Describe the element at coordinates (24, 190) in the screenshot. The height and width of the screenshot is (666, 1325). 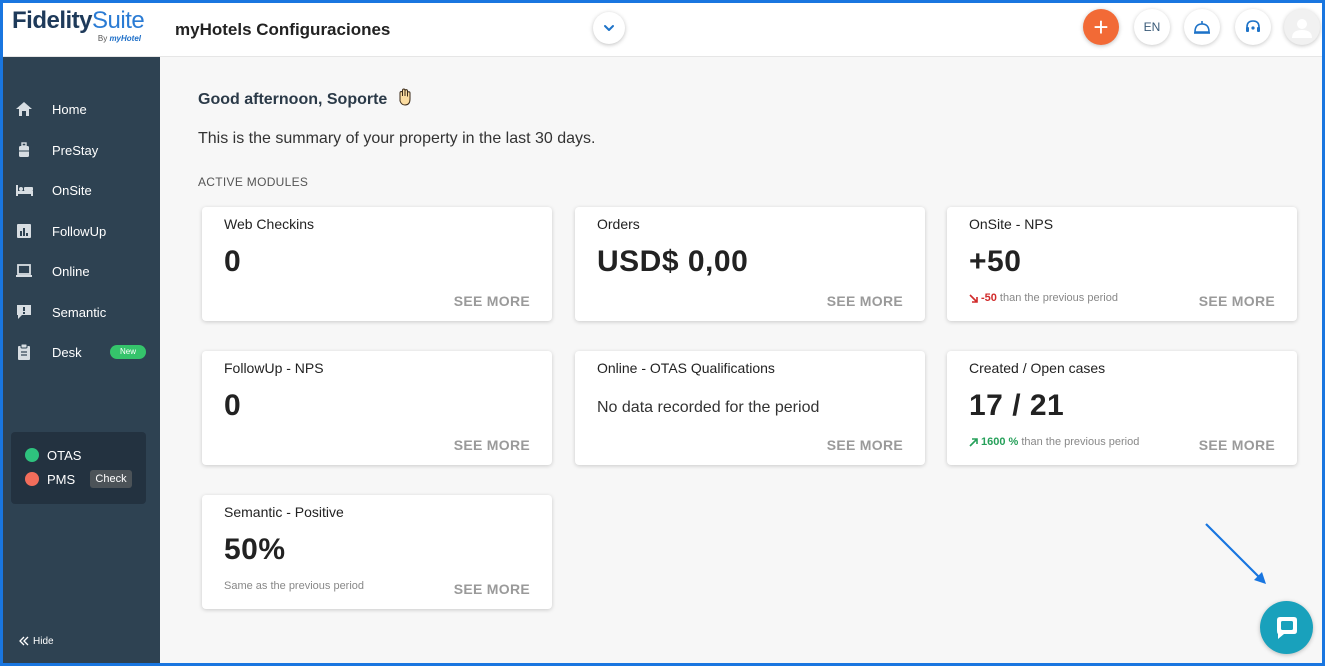
I see `bed-icon` at that location.